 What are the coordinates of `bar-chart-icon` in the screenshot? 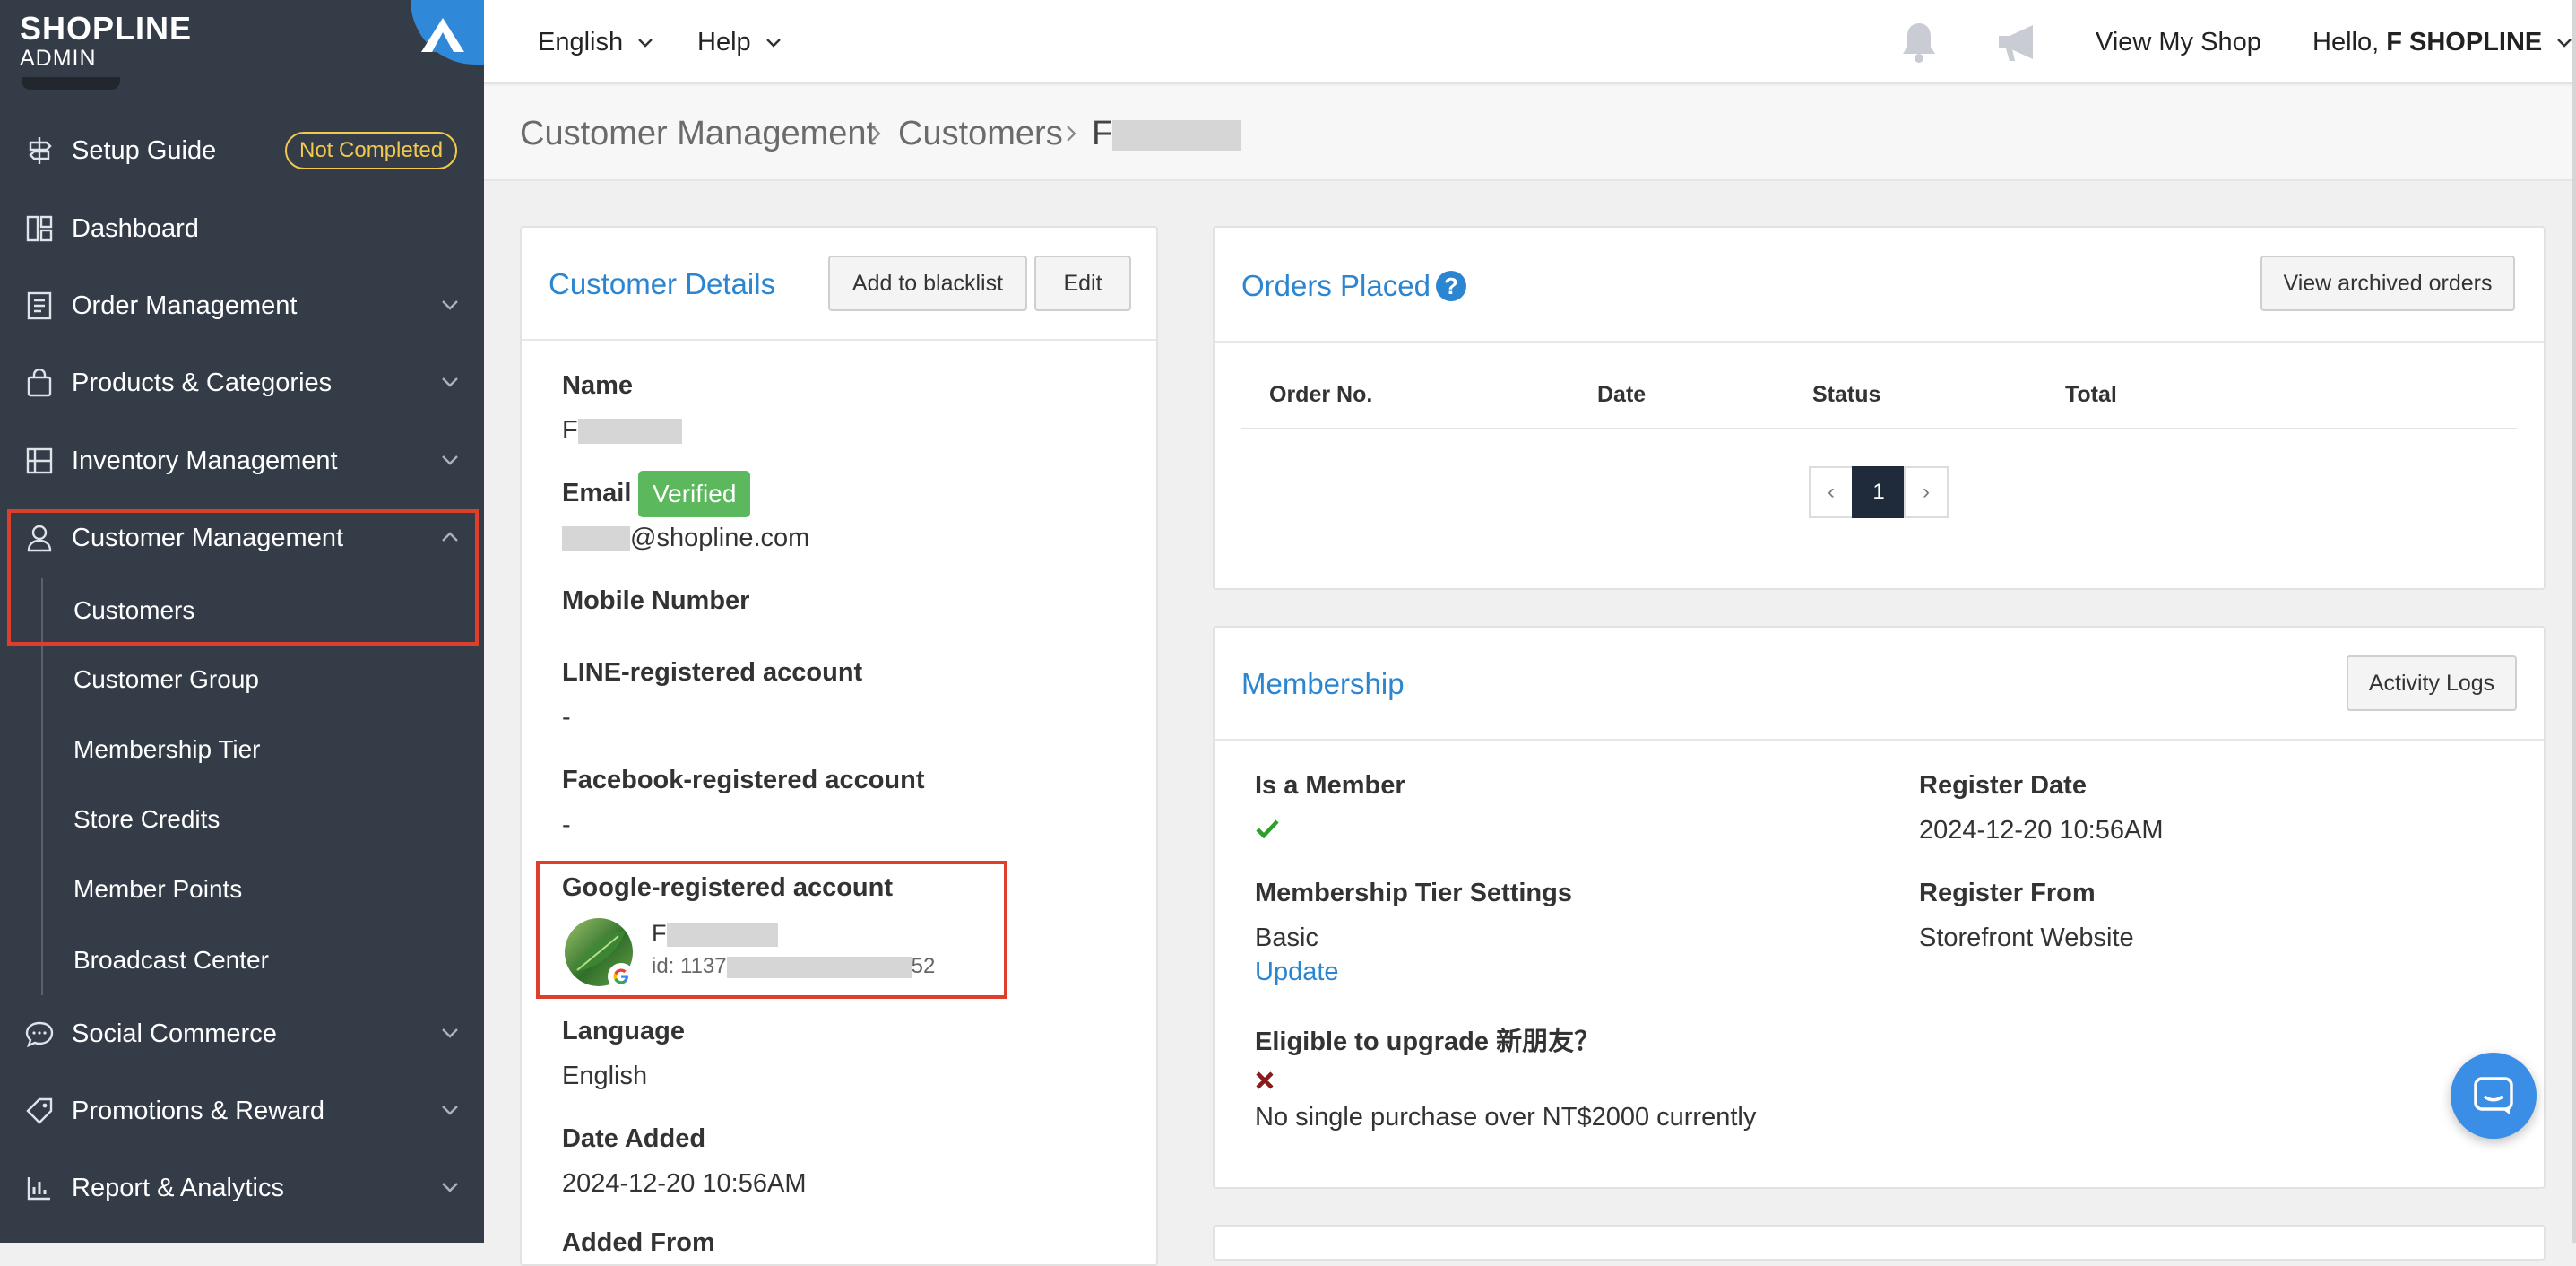 It's located at (39, 1188).